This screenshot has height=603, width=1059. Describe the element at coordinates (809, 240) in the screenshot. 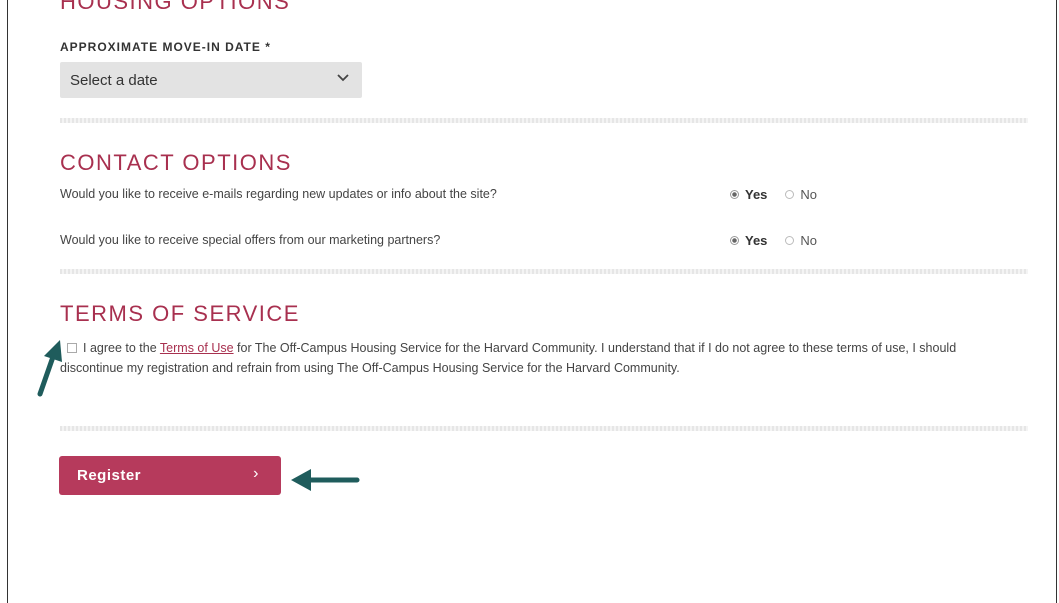

I see `special-offers-no-label: No` at that location.